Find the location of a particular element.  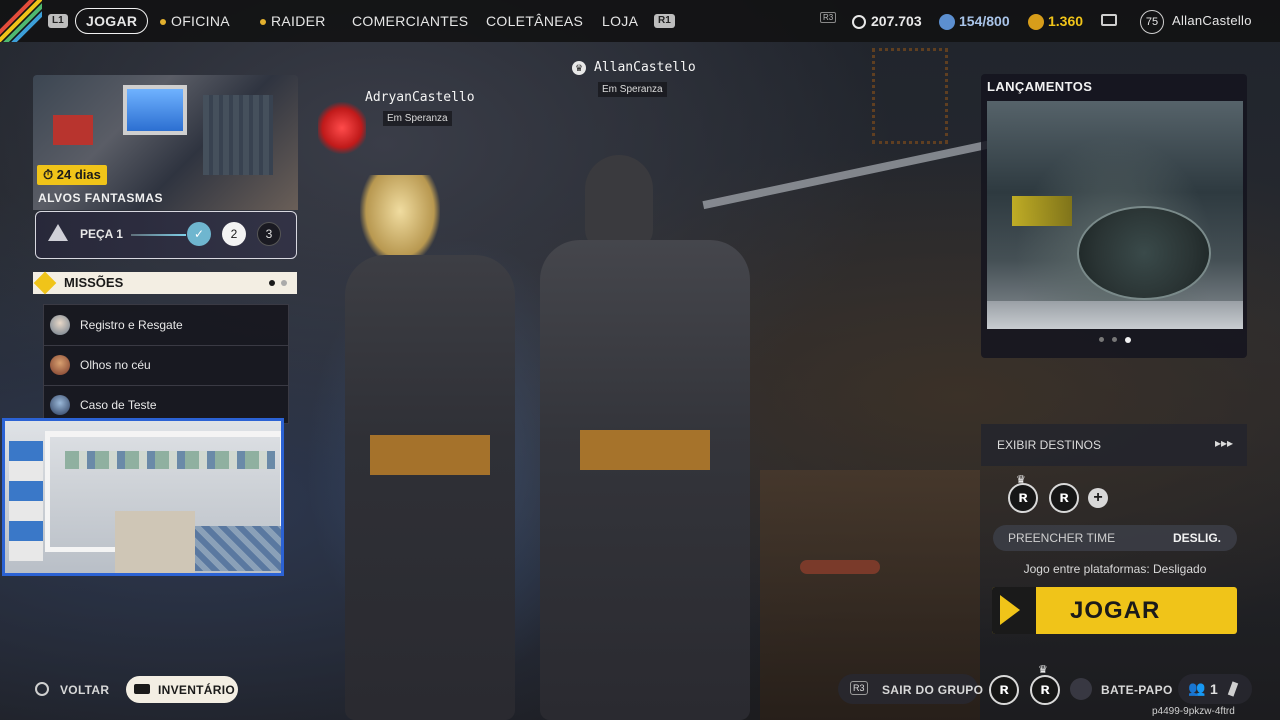

chat-icon is located at coordinates (1081, 689).